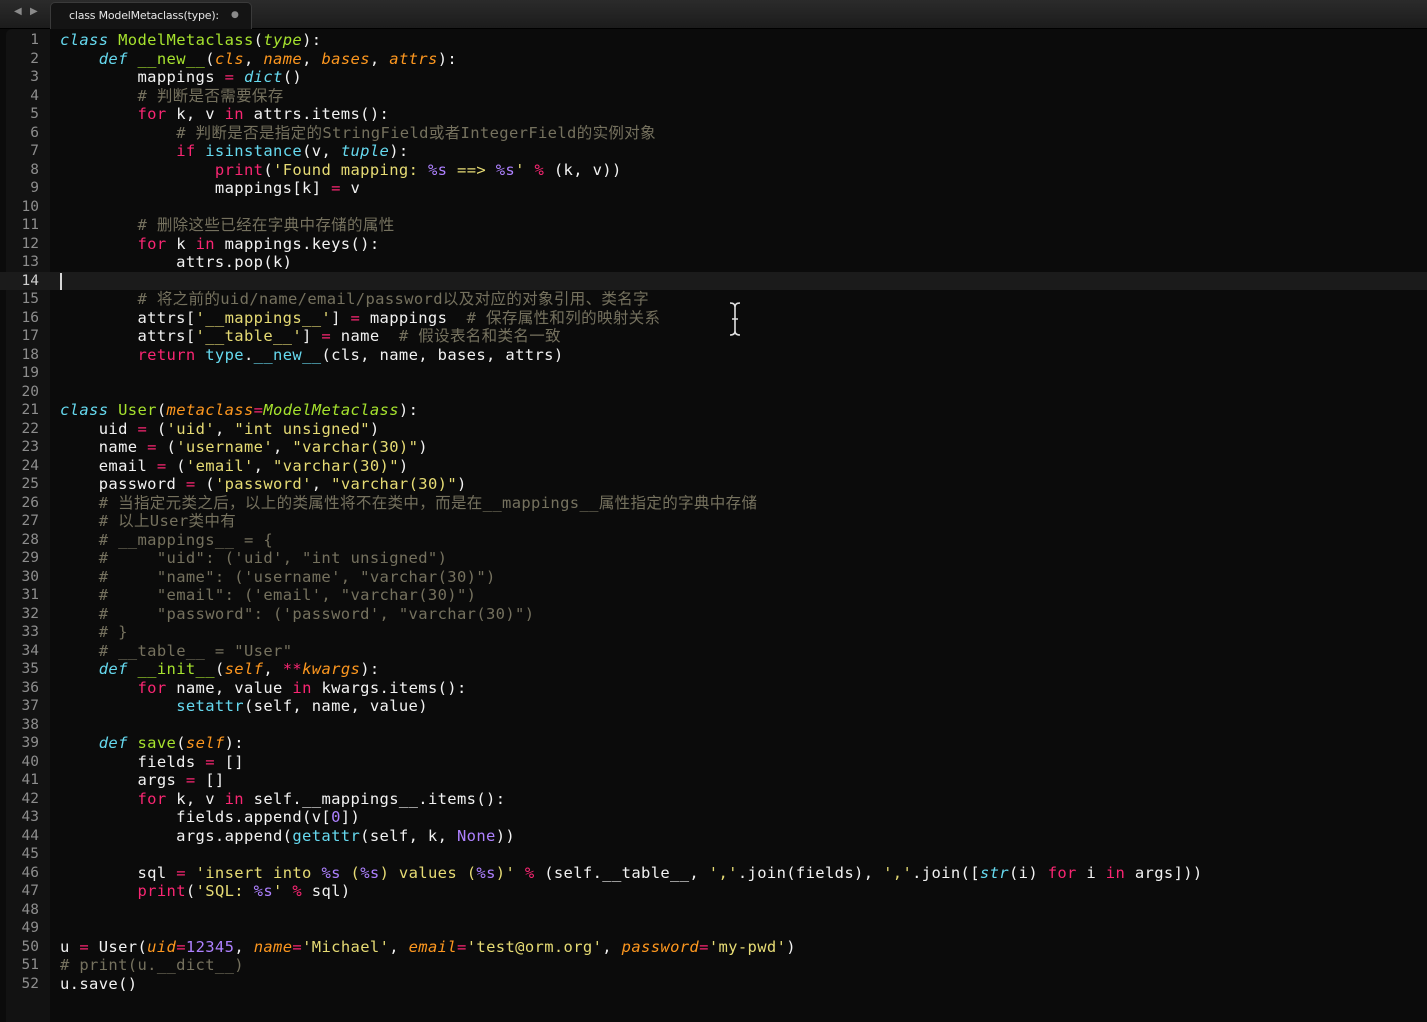 This screenshot has height=1022, width=1427. I want to click on code-text: for k, v in attrs.items():, so click(224, 114).